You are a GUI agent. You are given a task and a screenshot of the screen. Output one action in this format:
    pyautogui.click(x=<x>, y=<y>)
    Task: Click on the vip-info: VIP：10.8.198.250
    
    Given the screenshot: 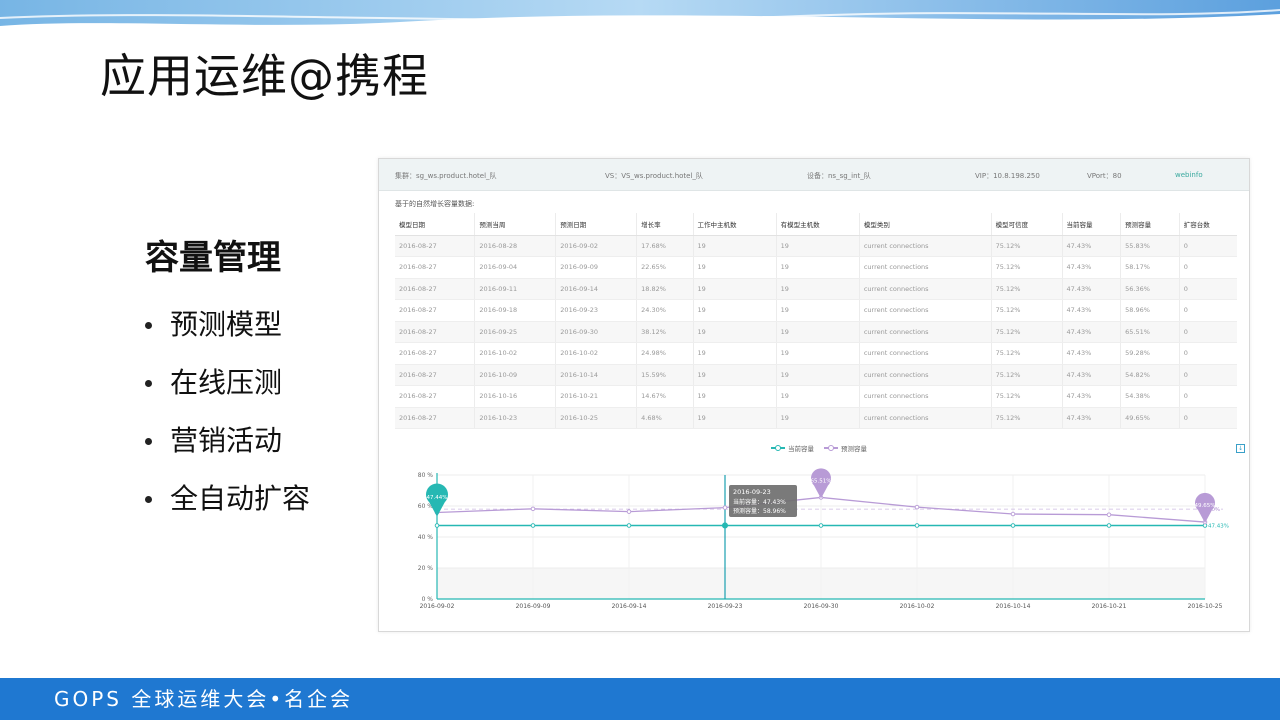 What is the action you would take?
    pyautogui.click(x=1007, y=176)
    